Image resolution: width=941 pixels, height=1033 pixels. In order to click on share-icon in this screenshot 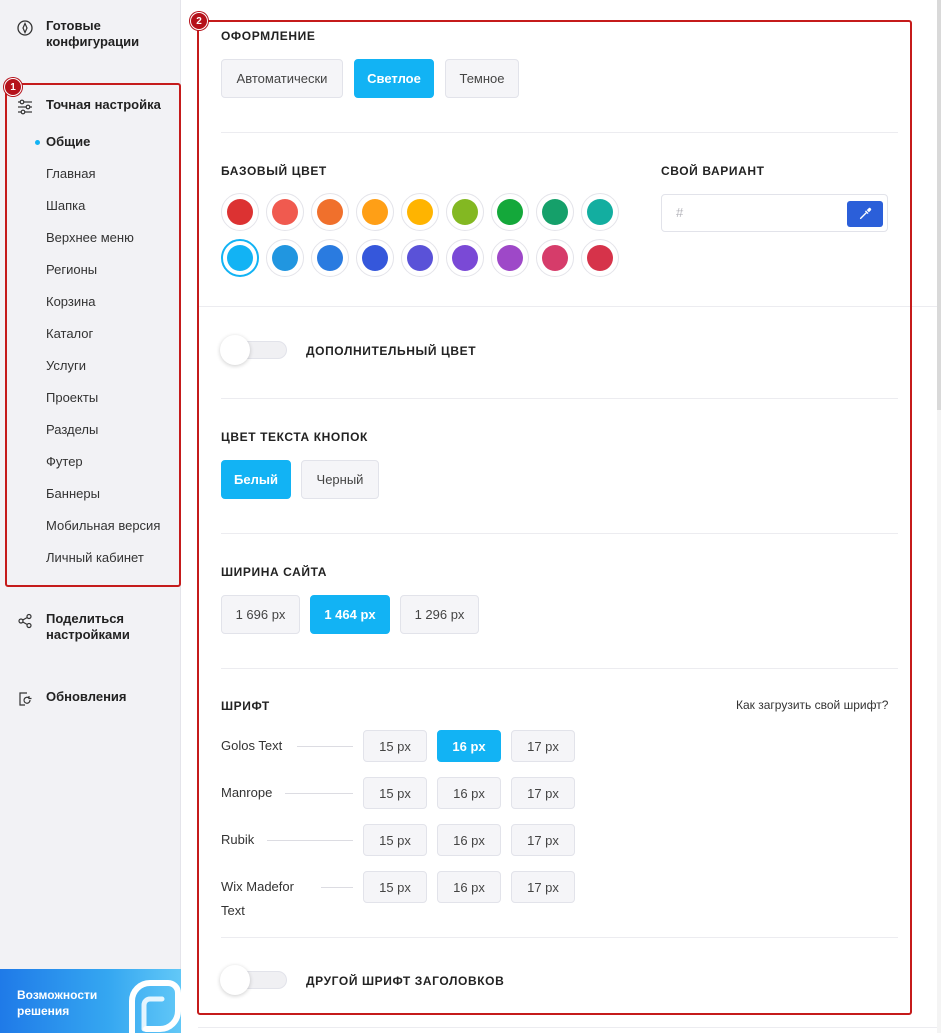, I will do `click(25, 621)`.